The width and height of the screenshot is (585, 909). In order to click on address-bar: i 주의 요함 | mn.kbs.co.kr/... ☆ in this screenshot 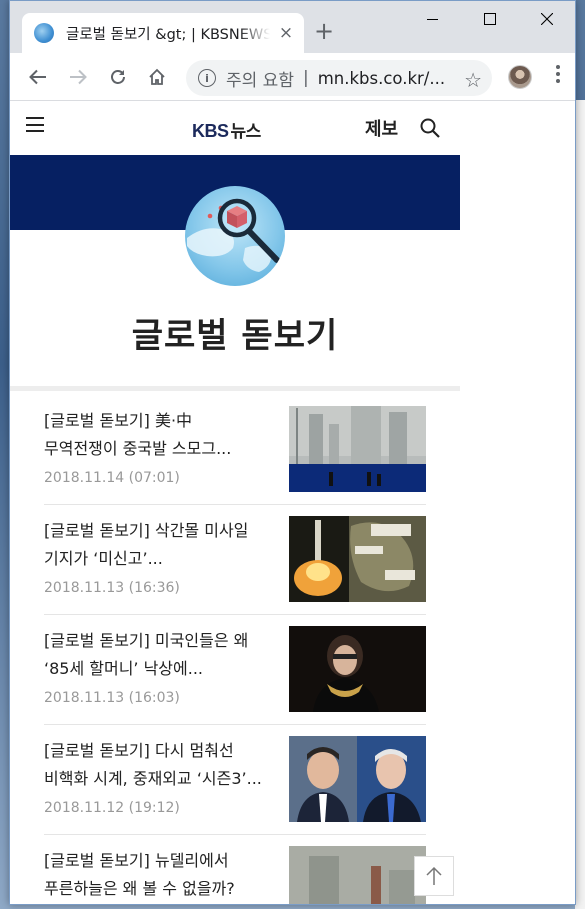, I will do `click(339, 78)`.